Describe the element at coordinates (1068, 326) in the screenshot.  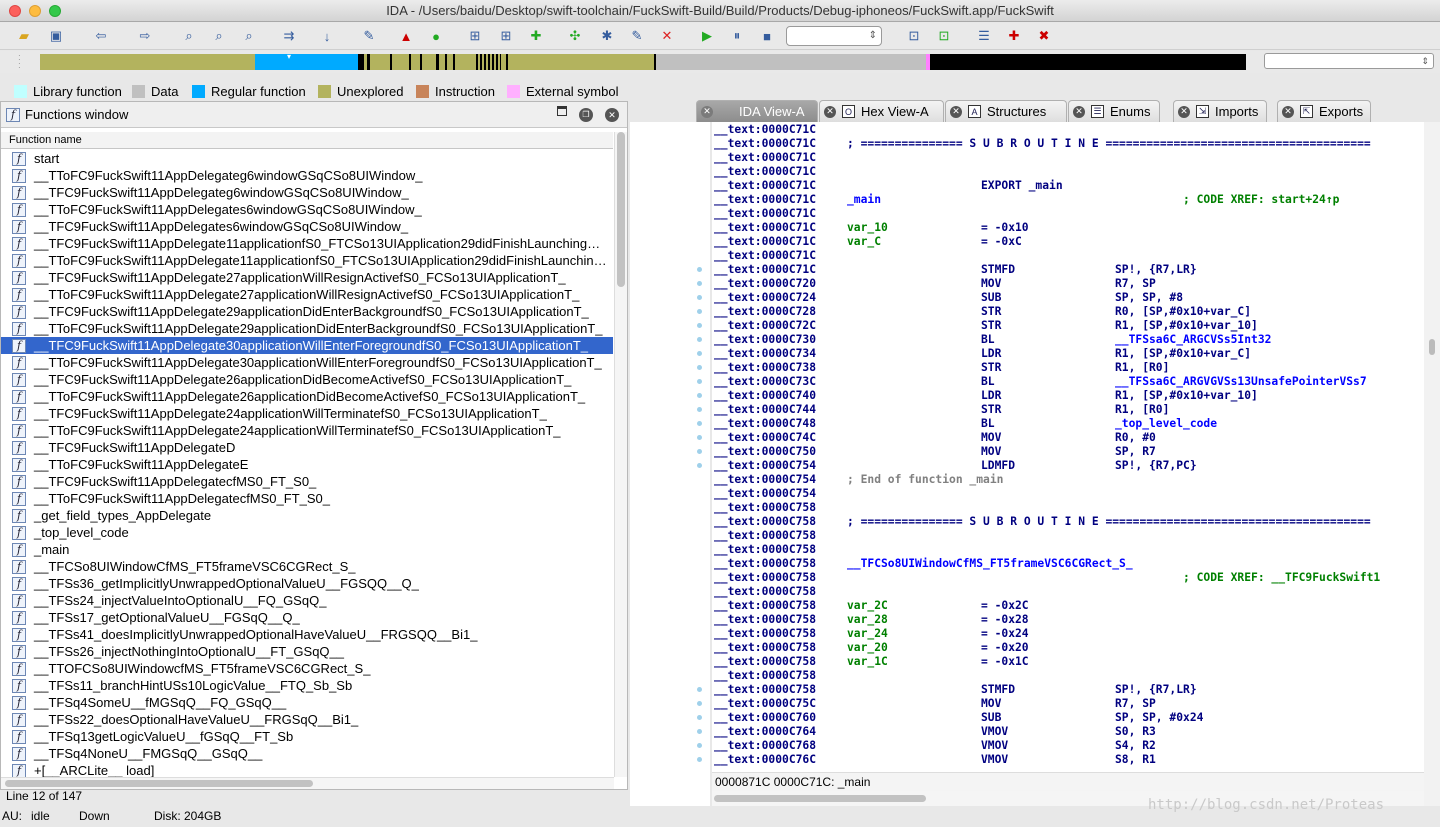
I see `disasm-line: __text:0000C72C STR R1, [SP,#0x10+var_10]` at that location.